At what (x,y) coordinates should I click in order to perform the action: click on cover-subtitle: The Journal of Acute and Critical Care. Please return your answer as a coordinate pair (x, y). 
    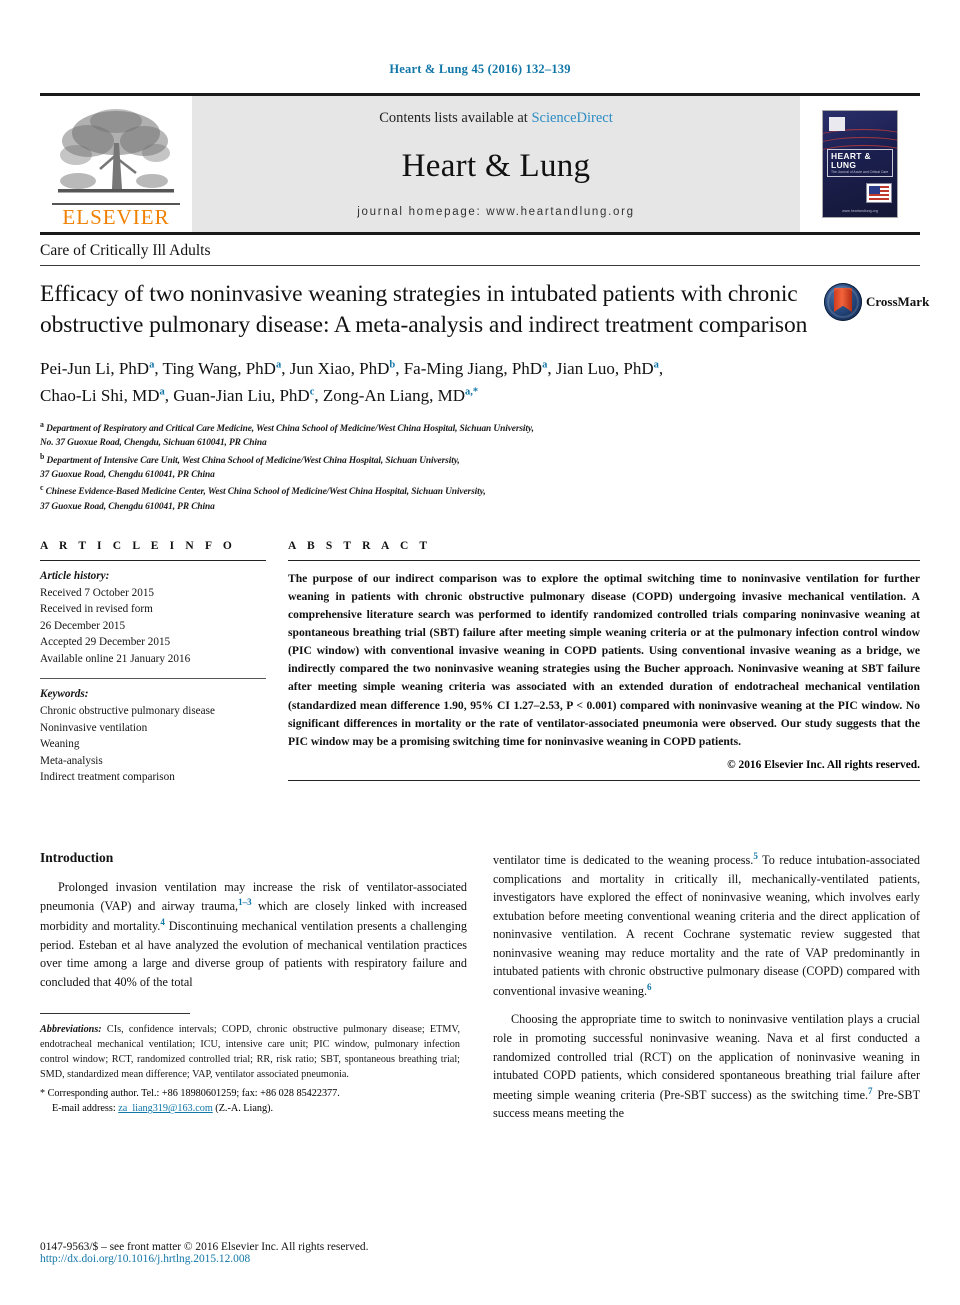
    Looking at the image, I should click on (860, 172).